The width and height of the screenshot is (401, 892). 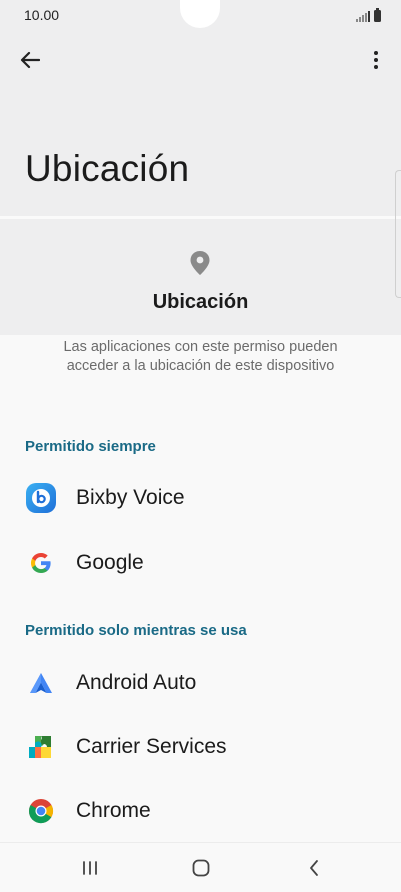 What do you see at coordinates (110, 562) in the screenshot?
I see `app-label-google: Google` at bounding box center [110, 562].